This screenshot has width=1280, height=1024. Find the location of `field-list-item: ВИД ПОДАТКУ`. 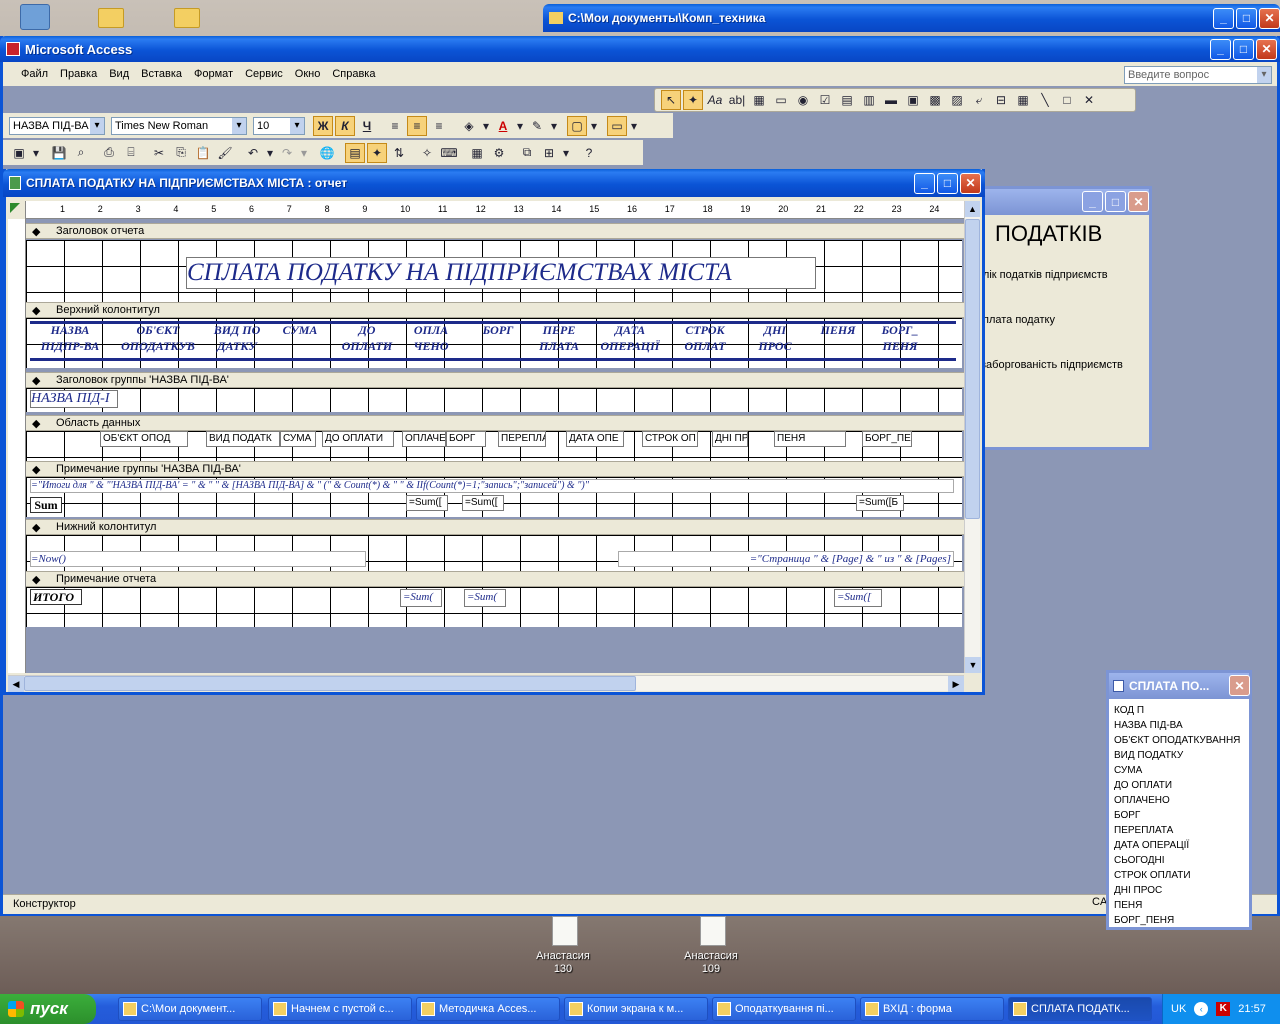

field-list-item: ВИД ПОДАТКУ is located at coordinates (1179, 755).